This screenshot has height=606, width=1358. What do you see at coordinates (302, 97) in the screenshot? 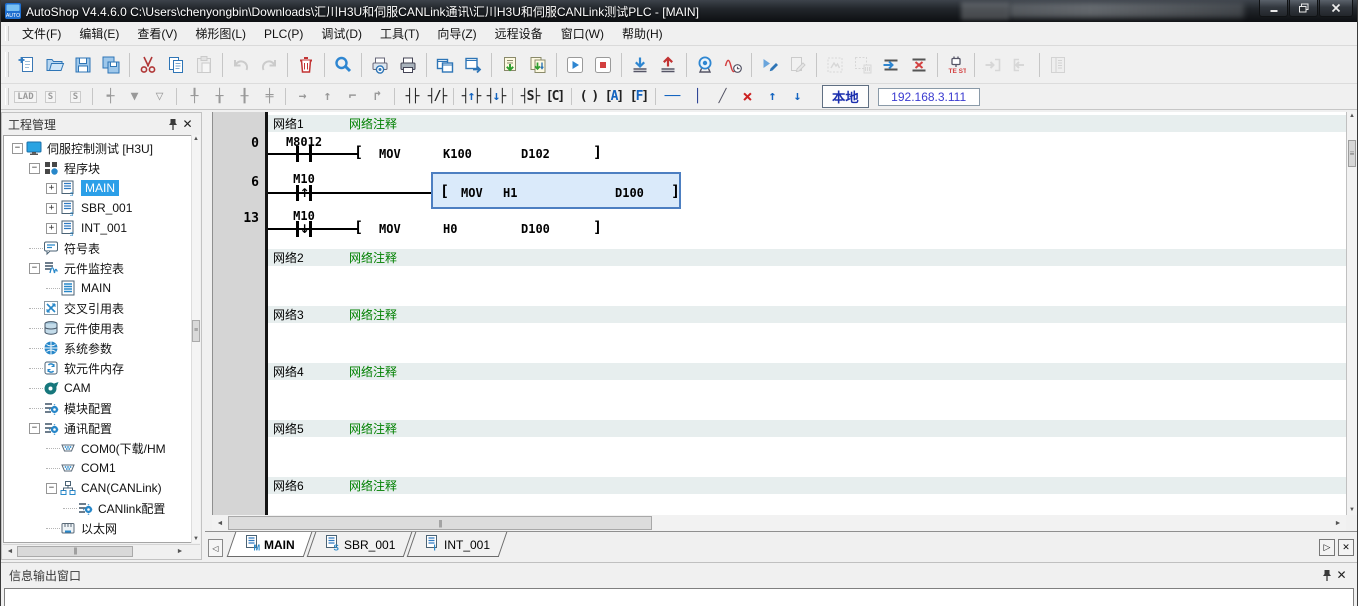
I see `wire-right-button: →` at bounding box center [302, 97].